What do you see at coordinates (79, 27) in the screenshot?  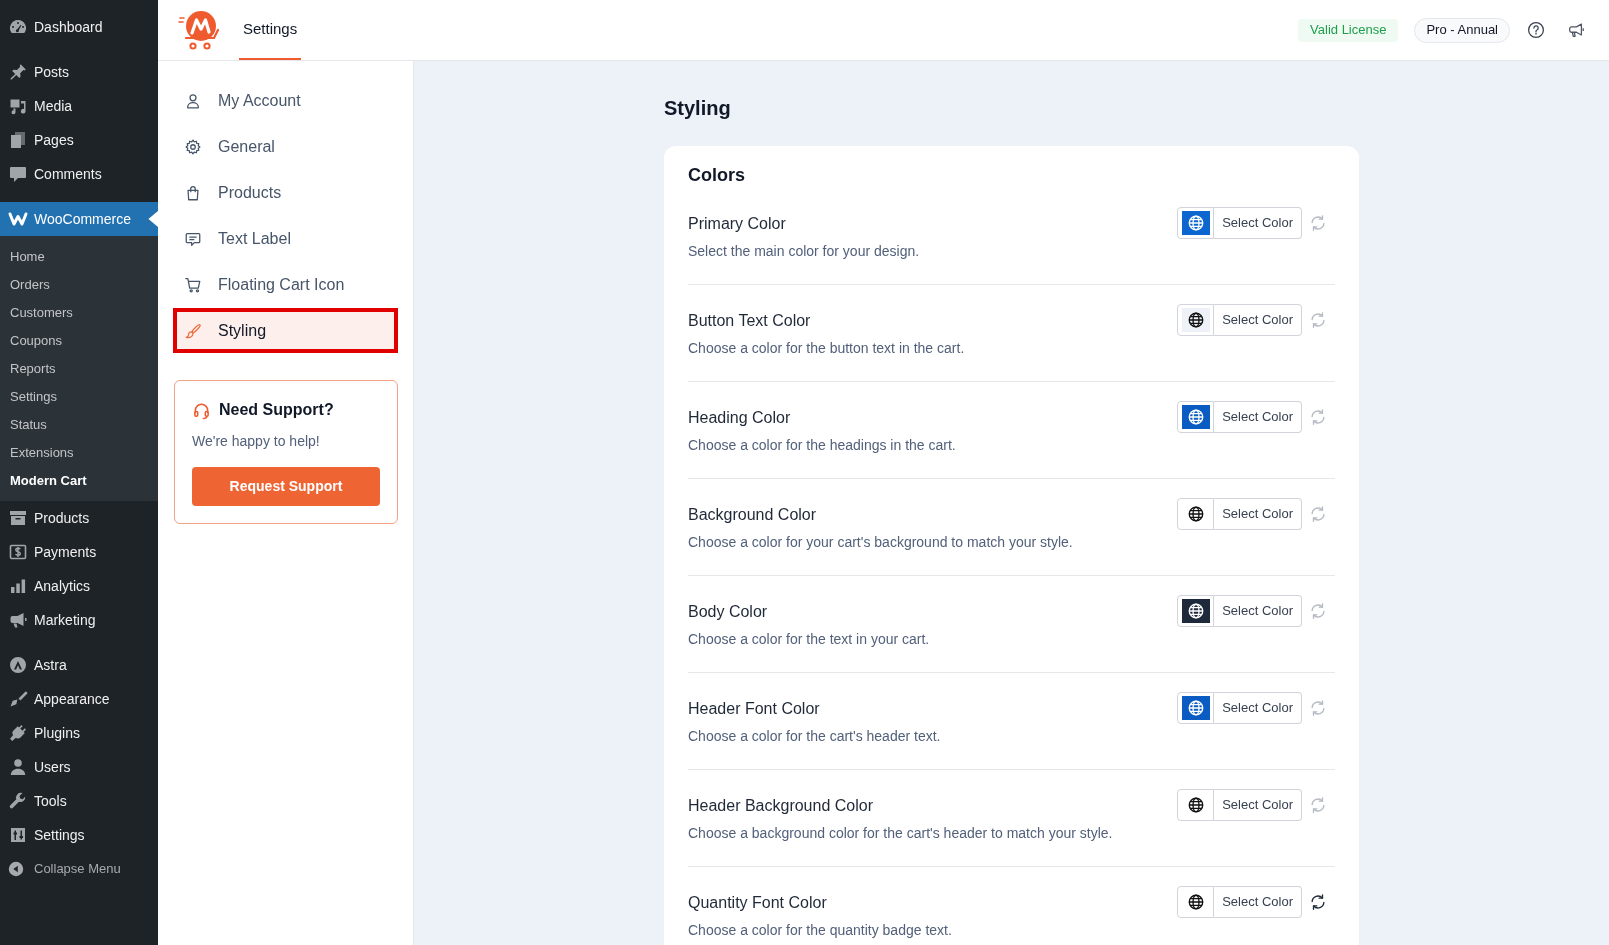 I see `admin-menu-item: Dashboard` at bounding box center [79, 27].